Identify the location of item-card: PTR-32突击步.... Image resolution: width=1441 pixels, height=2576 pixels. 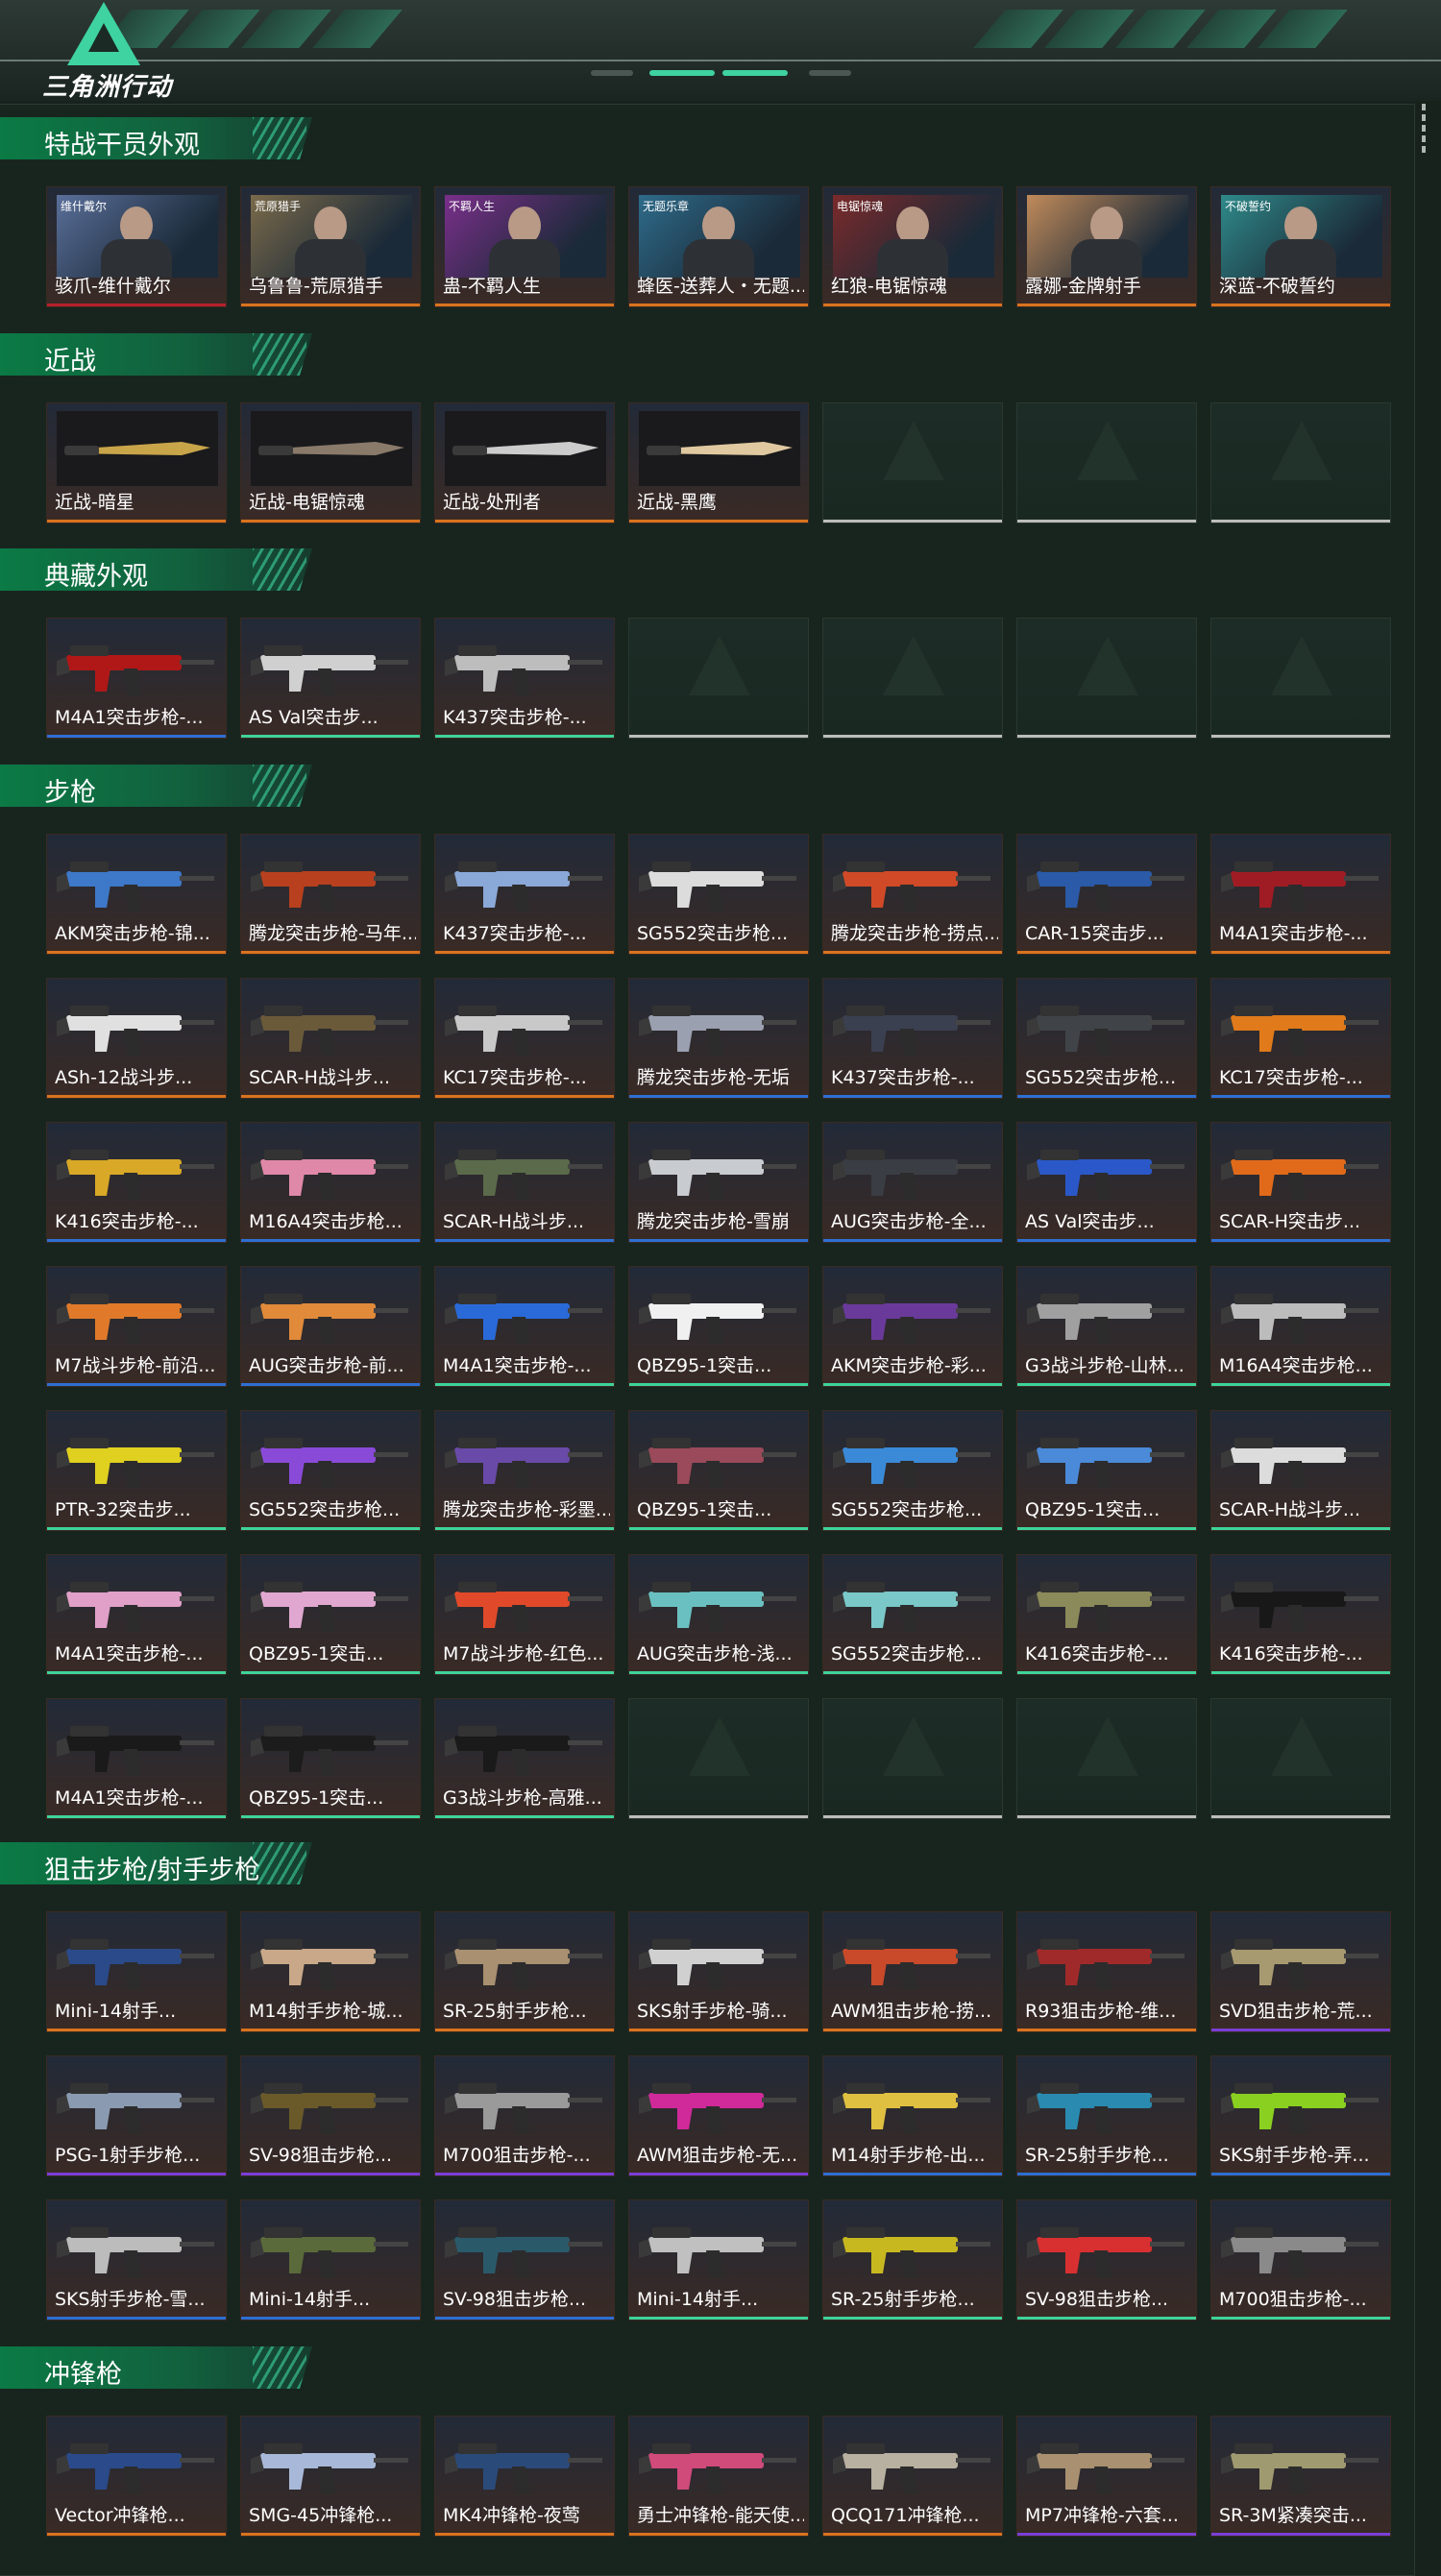
(136, 1470).